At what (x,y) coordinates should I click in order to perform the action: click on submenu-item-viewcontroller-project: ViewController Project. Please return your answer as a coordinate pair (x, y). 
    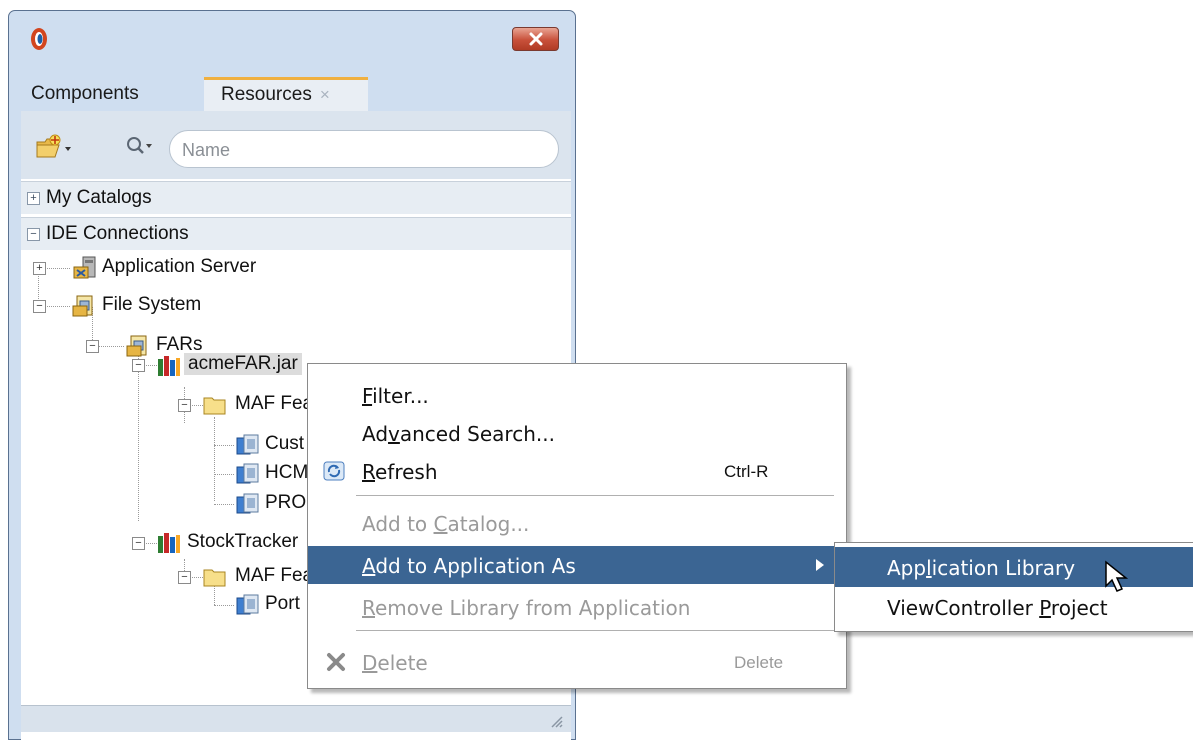
    Looking at the image, I should click on (1014, 607).